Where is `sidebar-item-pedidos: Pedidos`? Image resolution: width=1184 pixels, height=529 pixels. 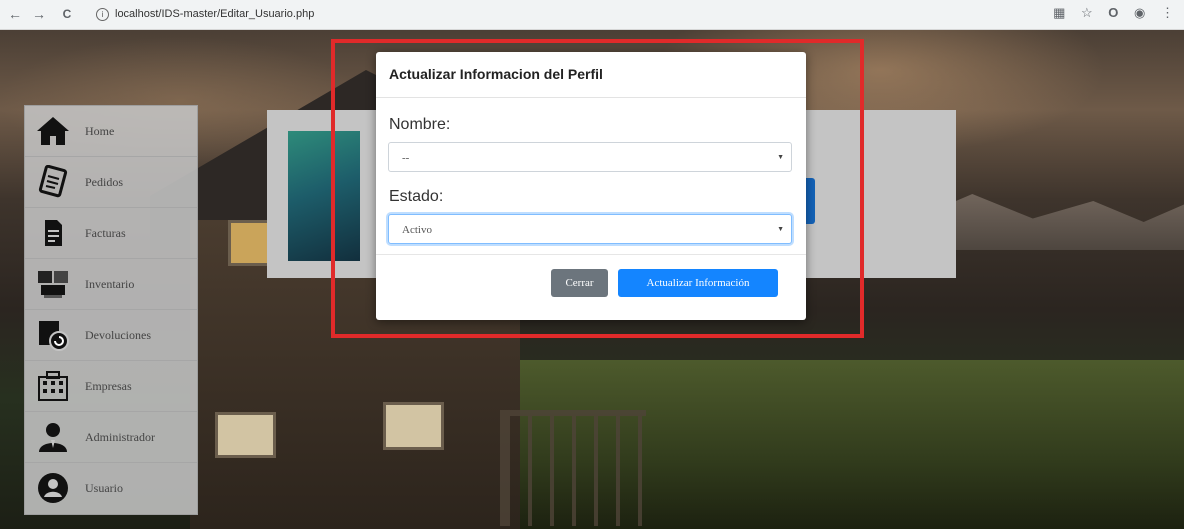
sidebar-item-pedidos: Pedidos is located at coordinates (111, 182).